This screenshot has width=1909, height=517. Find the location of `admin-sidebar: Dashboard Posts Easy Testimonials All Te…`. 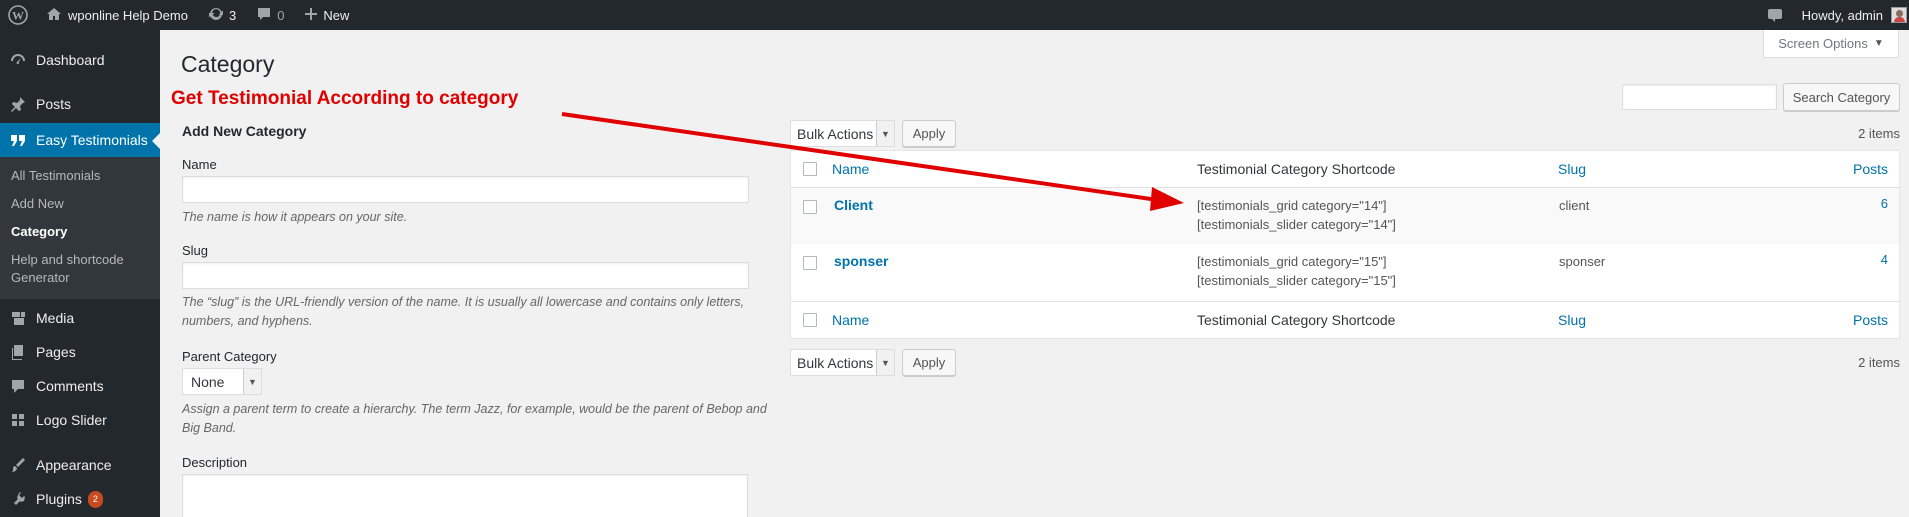

admin-sidebar: Dashboard Posts Easy Testimonials All Te… is located at coordinates (80, 273).